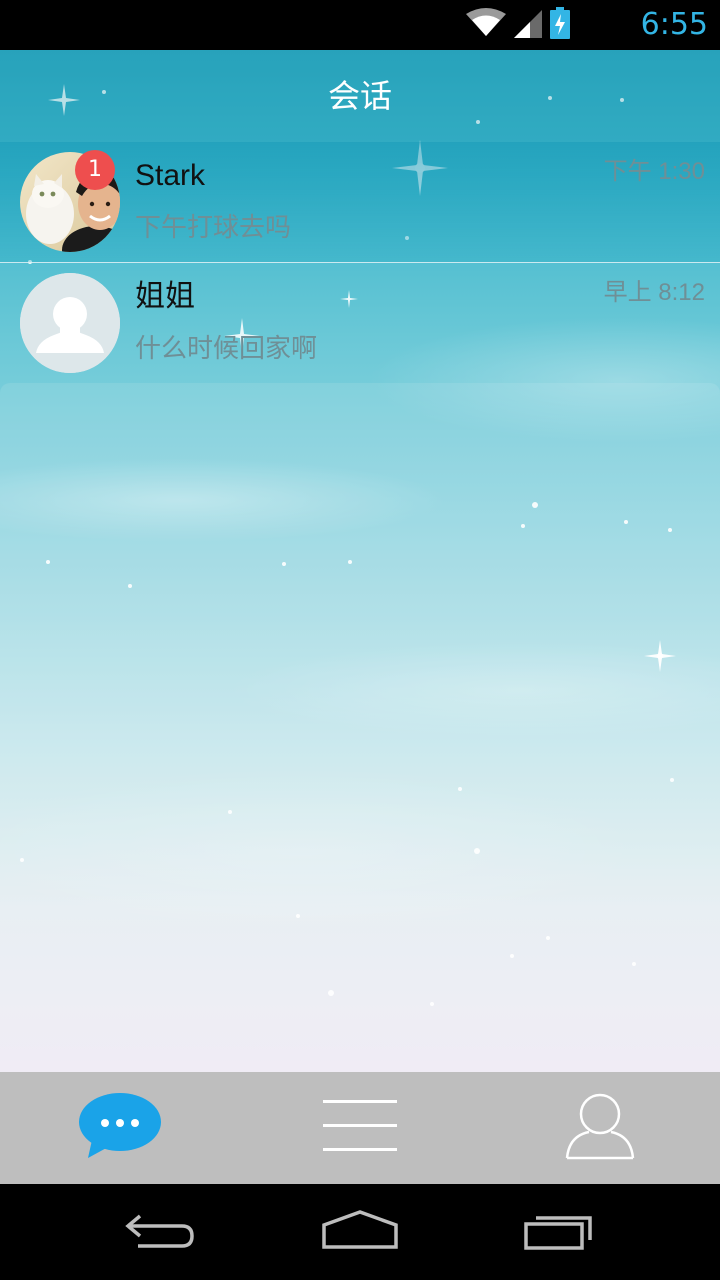  Describe the element at coordinates (165, 296) in the screenshot. I see `contact-name: 姐姐` at that location.